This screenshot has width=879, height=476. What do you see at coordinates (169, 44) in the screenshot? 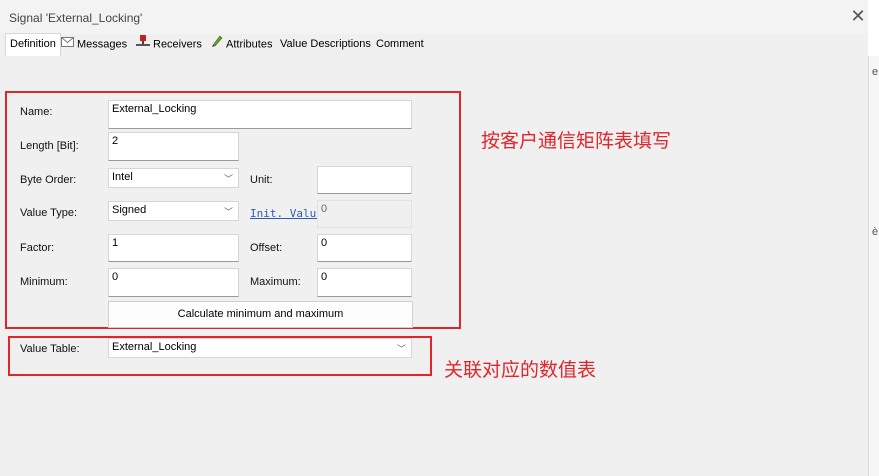
I see `tab-receivers: Receivers` at bounding box center [169, 44].